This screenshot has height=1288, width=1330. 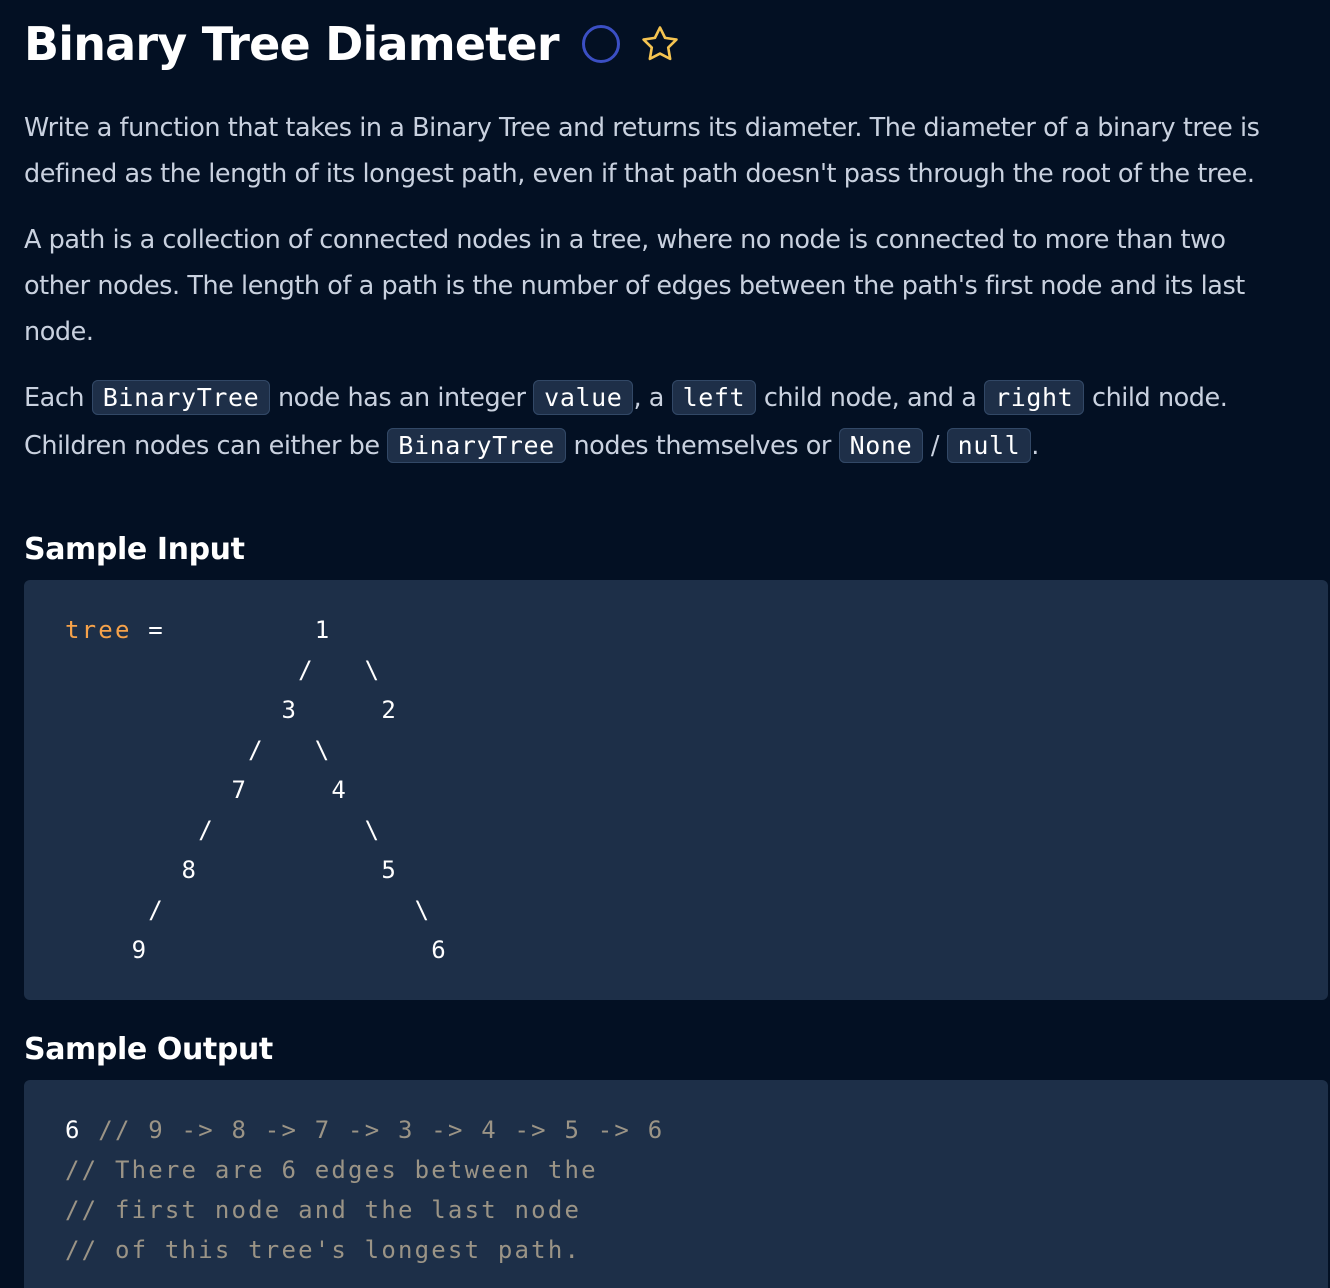 I want to click on code-variable: tree, so click(x=98, y=630).